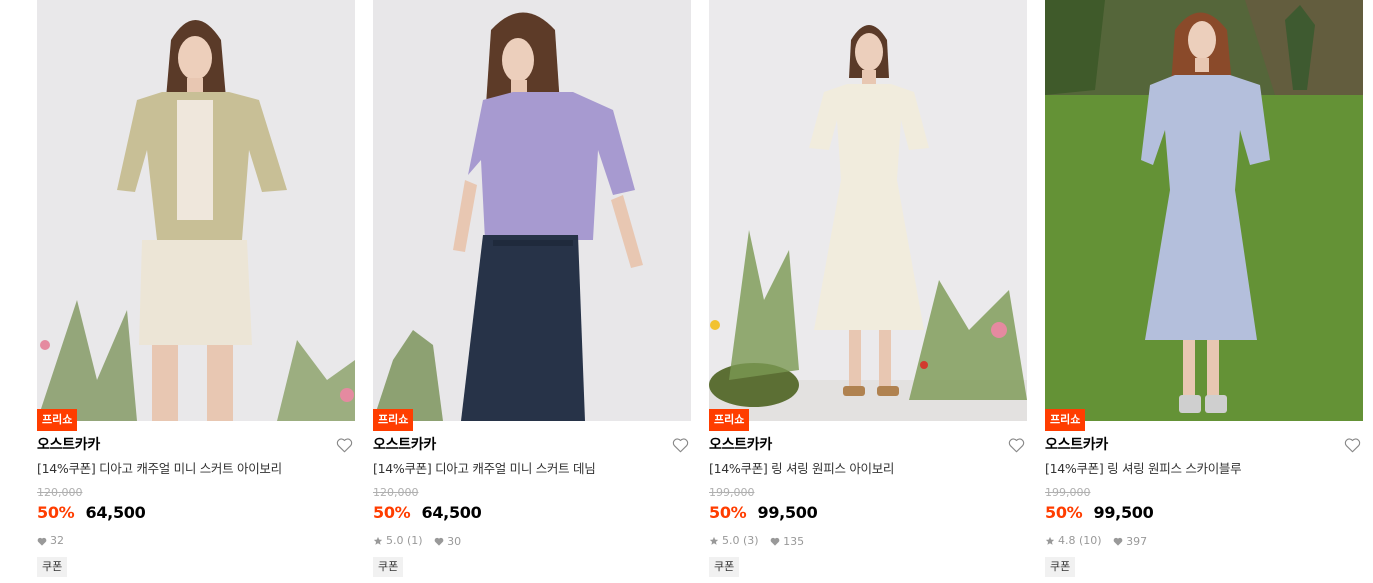  I want to click on rating: 5.0 (1), so click(398, 541).